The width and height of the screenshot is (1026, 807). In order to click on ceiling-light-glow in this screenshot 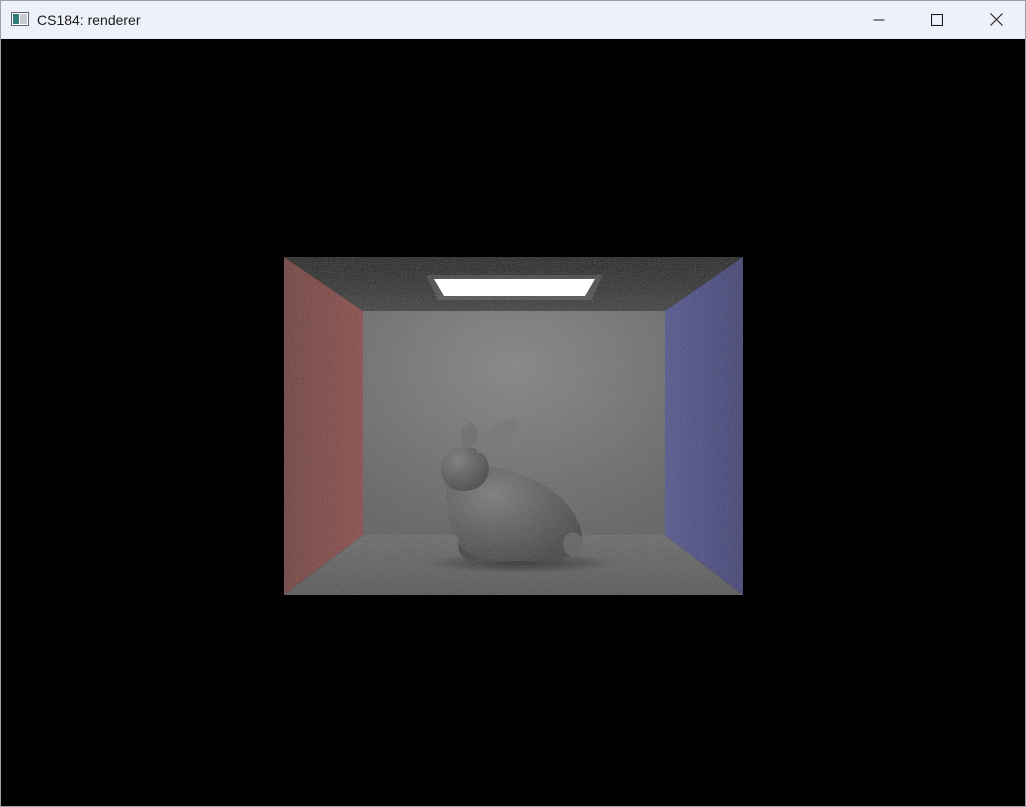, I will do `click(514, 287)`.